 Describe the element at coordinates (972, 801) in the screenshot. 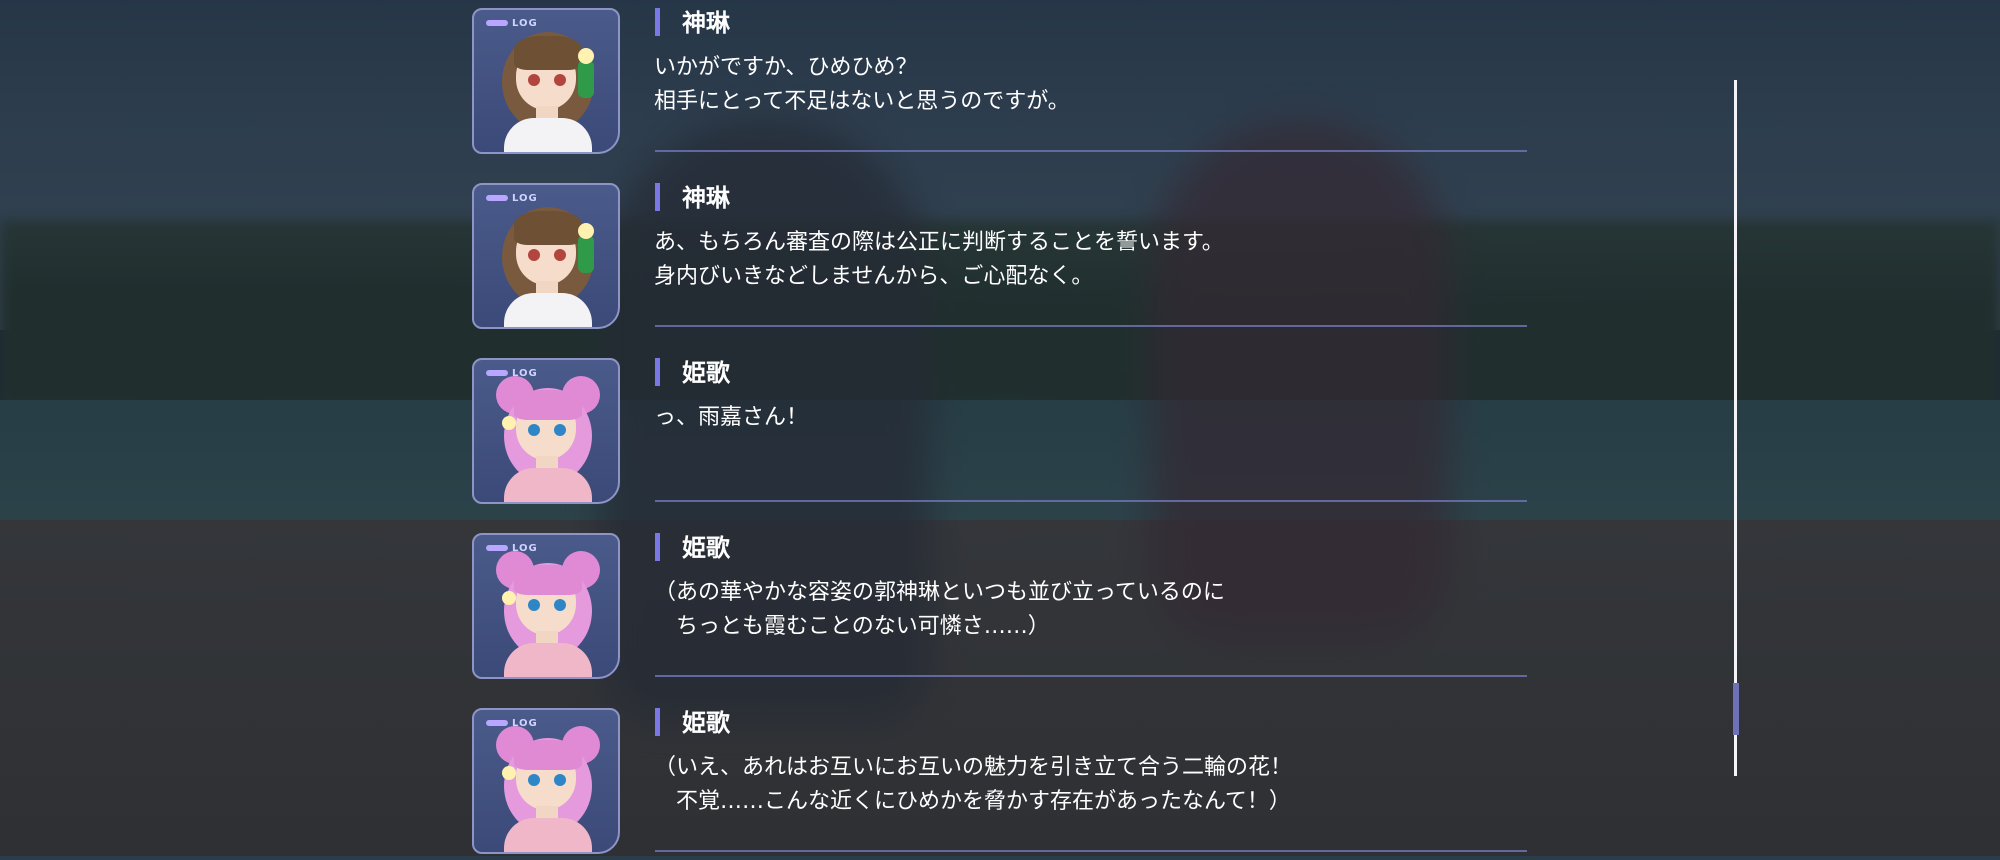

I see `dialogue-line-2: 不覚……こんな近くにひめかを脅かす存在があったなんて！）` at that location.